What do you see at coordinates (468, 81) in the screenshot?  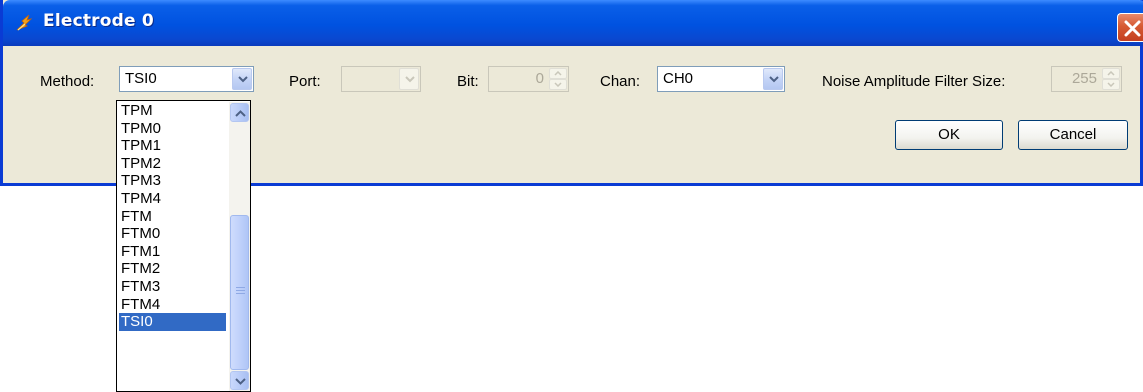 I see `bit-label: Bit:` at bounding box center [468, 81].